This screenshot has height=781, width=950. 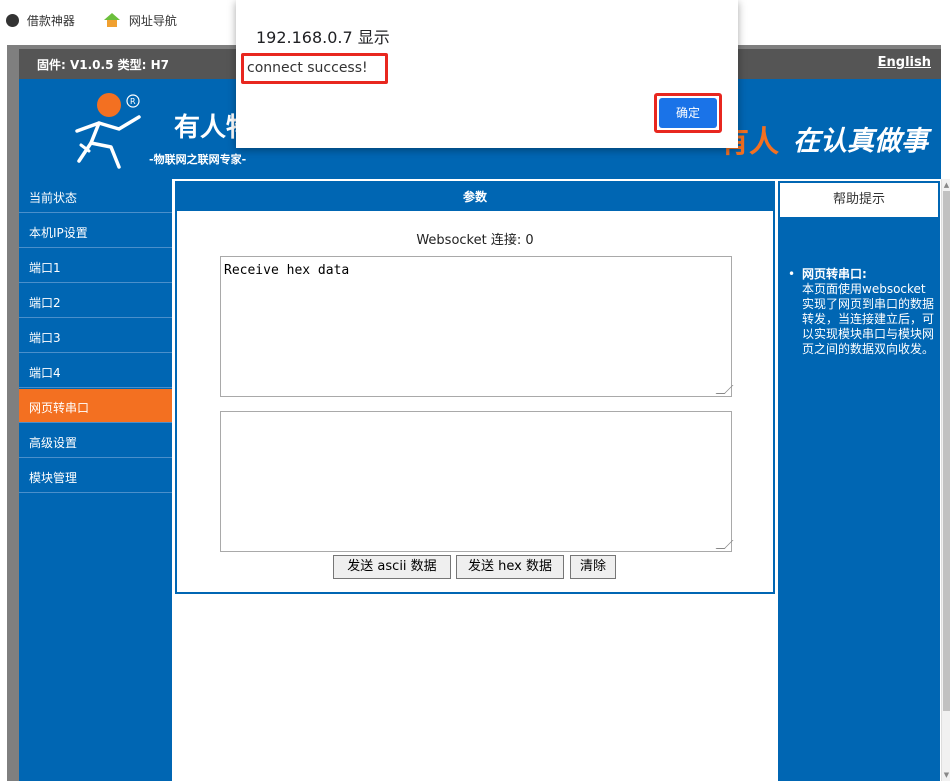 What do you see at coordinates (859, 200) in the screenshot?
I see `help-header: 帮助提示` at bounding box center [859, 200].